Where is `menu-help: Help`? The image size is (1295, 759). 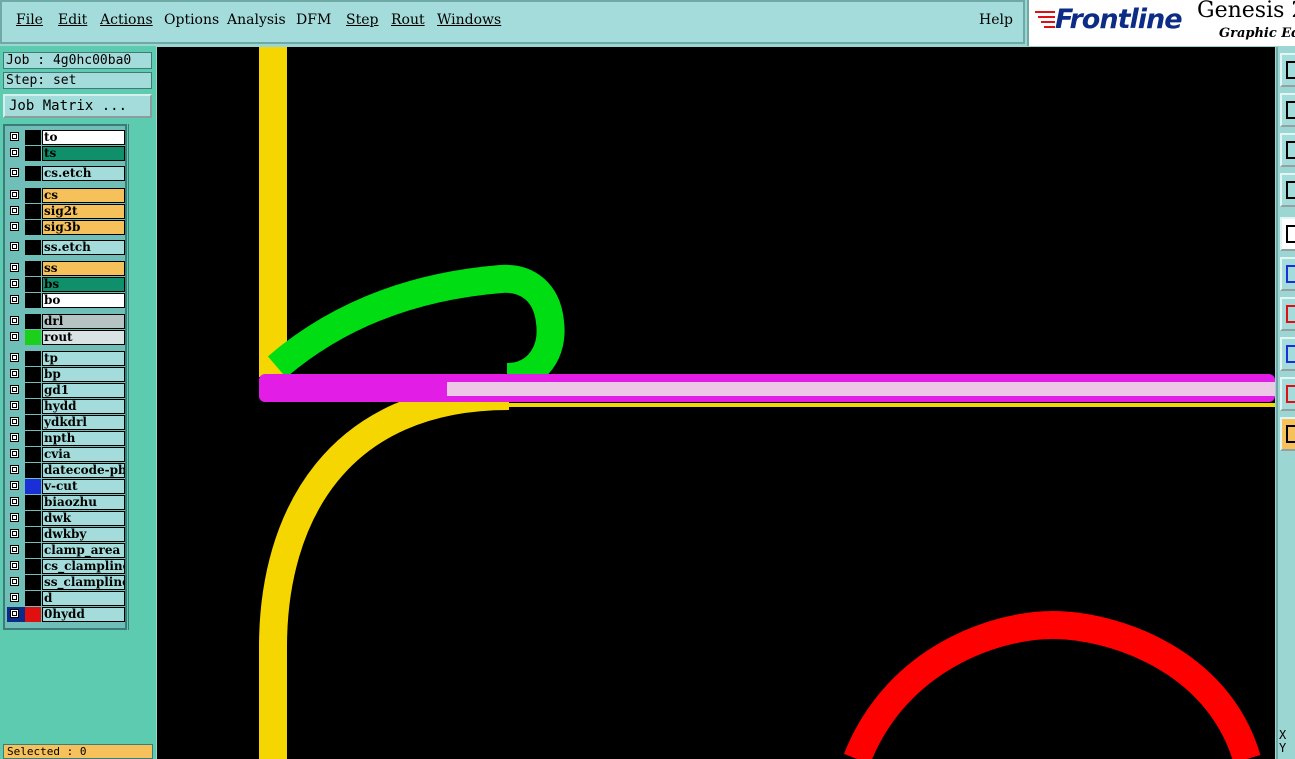
menu-help: Help is located at coordinates (996, 20).